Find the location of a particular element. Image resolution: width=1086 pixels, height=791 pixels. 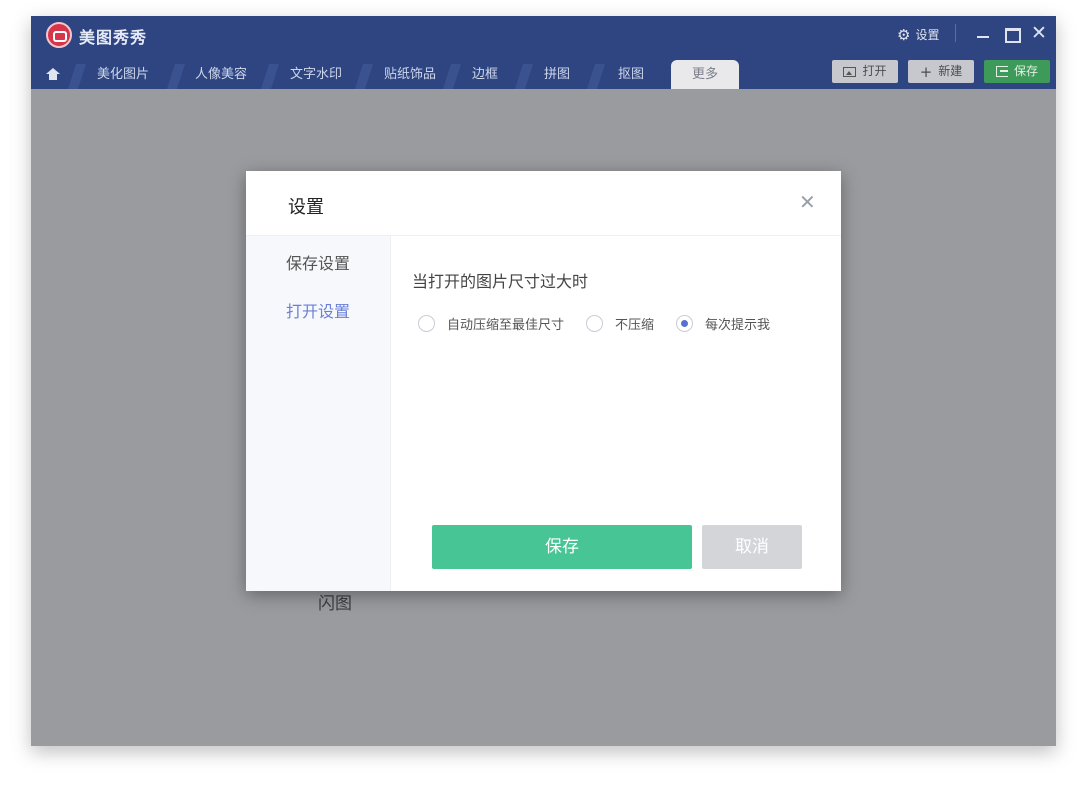

dialog-title: 设置 is located at coordinates (306, 207).